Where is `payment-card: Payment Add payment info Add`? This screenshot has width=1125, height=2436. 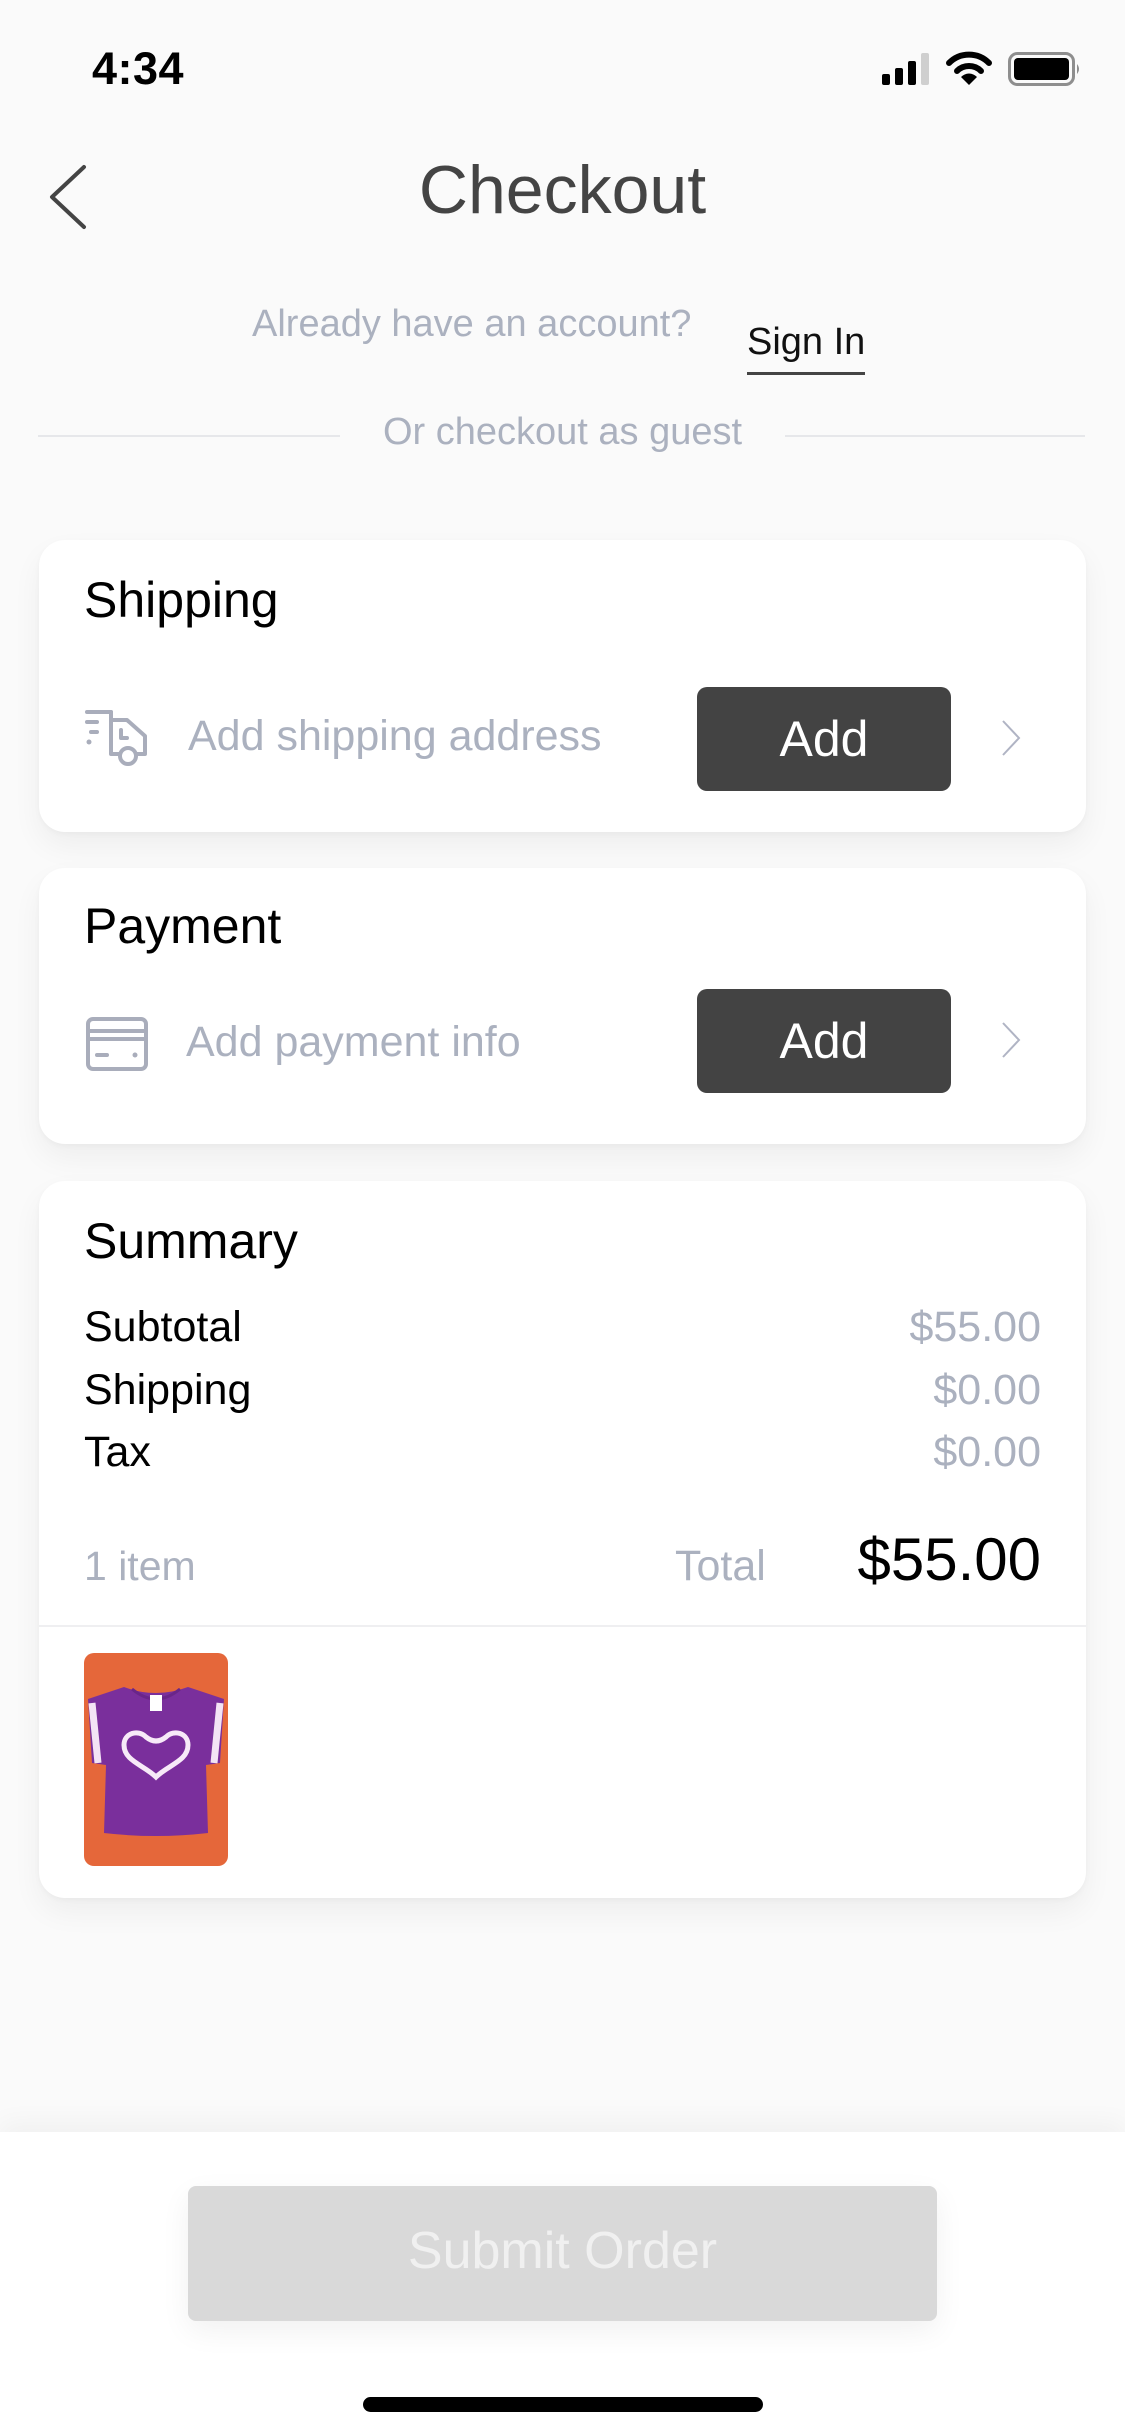
payment-card: Payment Add payment info Add is located at coordinates (562, 1006).